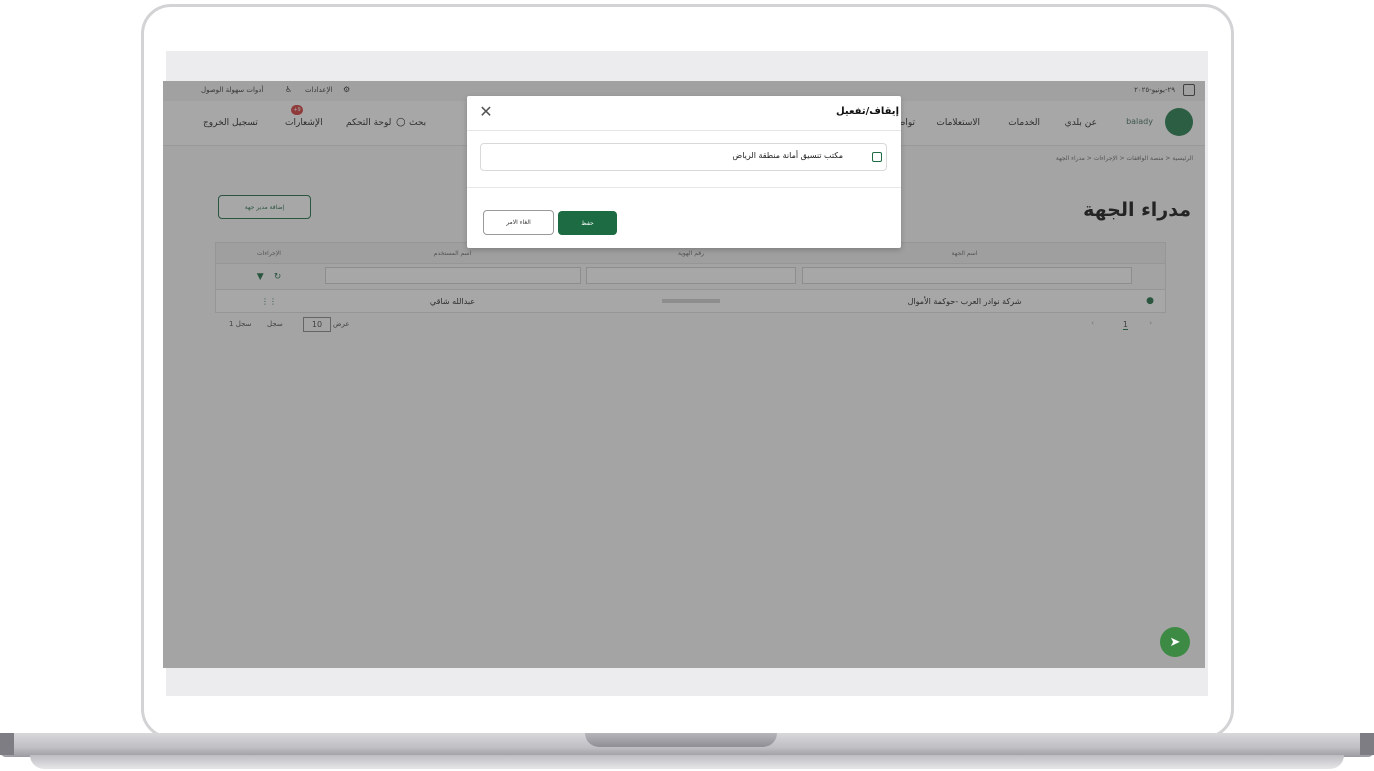 The width and height of the screenshot is (1374, 771). Describe the element at coordinates (486, 112) in the screenshot. I see `close-icon: ✕` at that location.